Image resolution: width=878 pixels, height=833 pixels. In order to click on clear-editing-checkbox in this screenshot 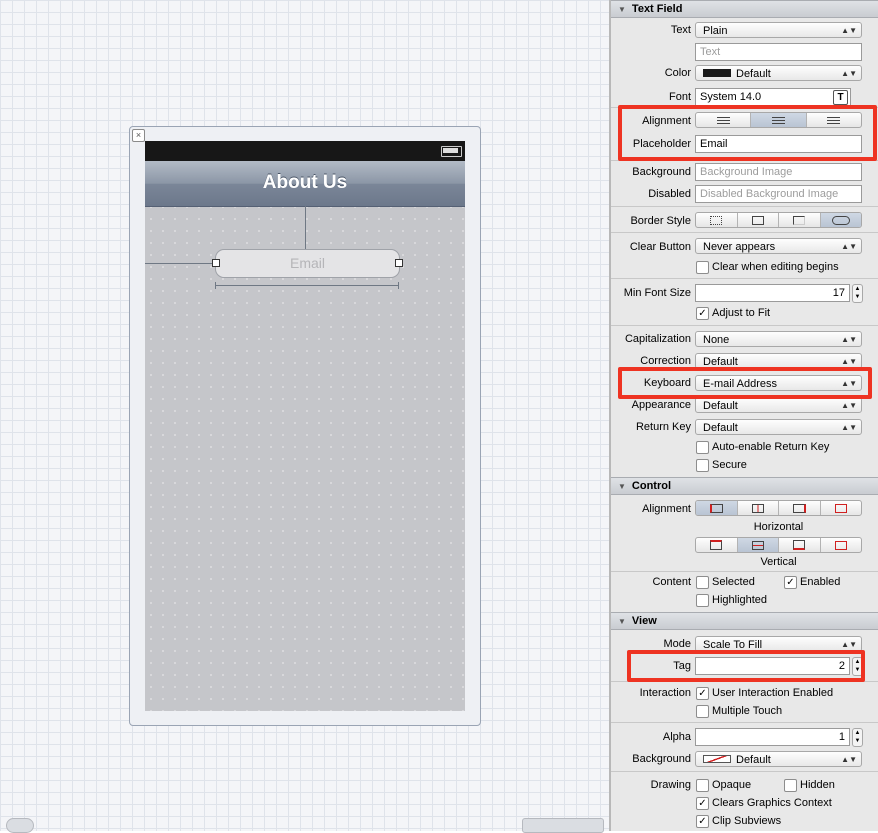, I will do `click(702, 267)`.